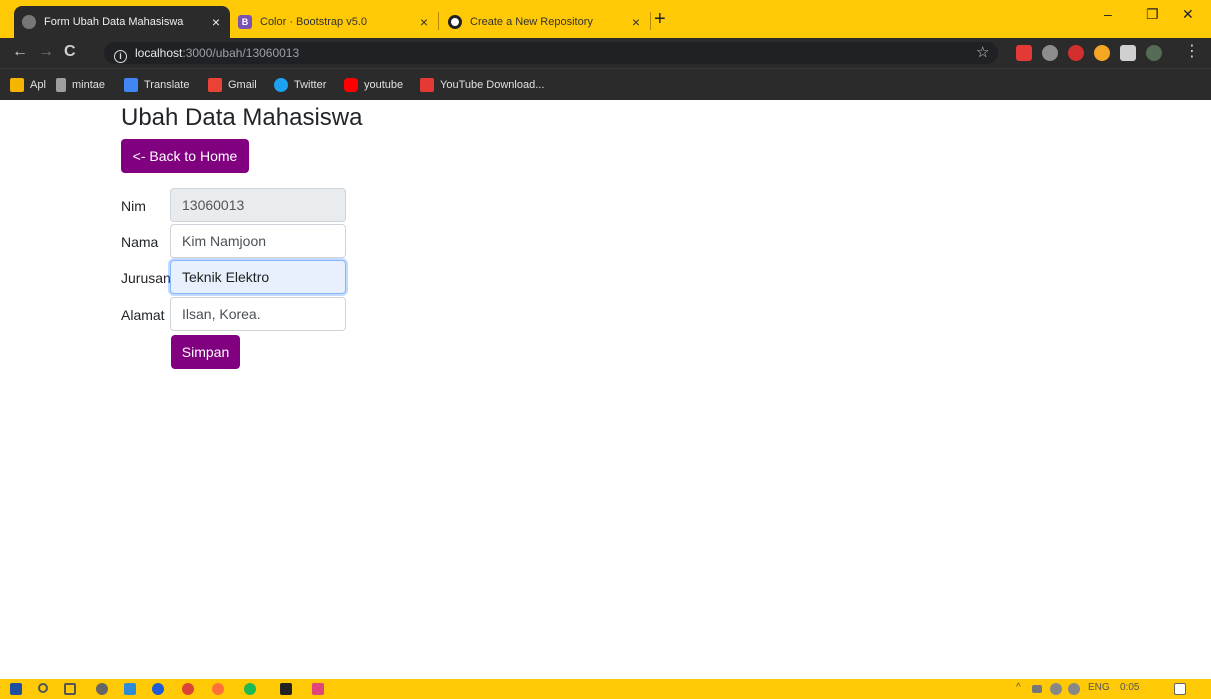 This screenshot has width=1211, height=699. I want to click on bookmark-label: Gmail, so click(242, 85).